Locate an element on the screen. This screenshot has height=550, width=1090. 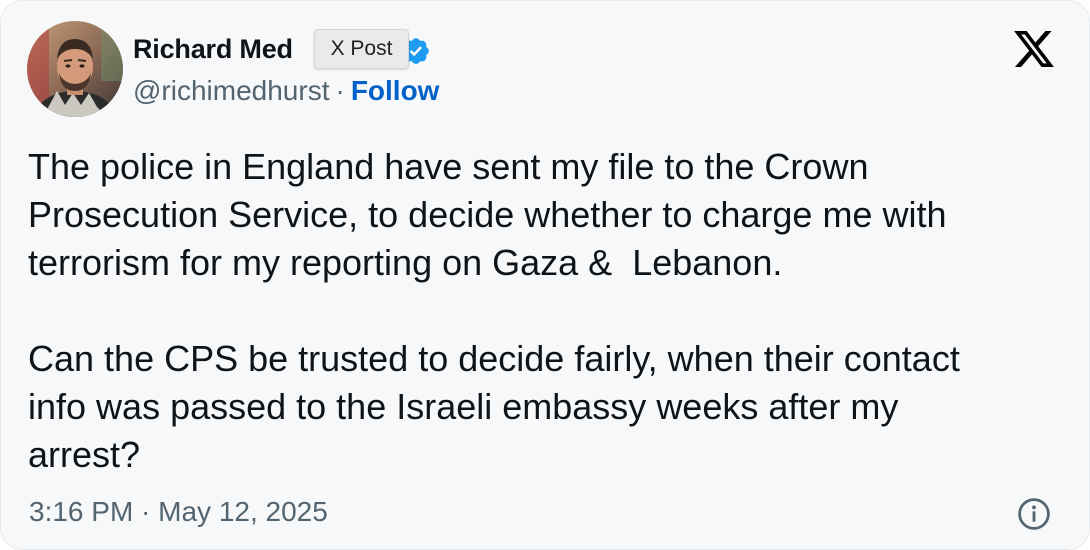
x-logo-icon is located at coordinates (1034, 49).